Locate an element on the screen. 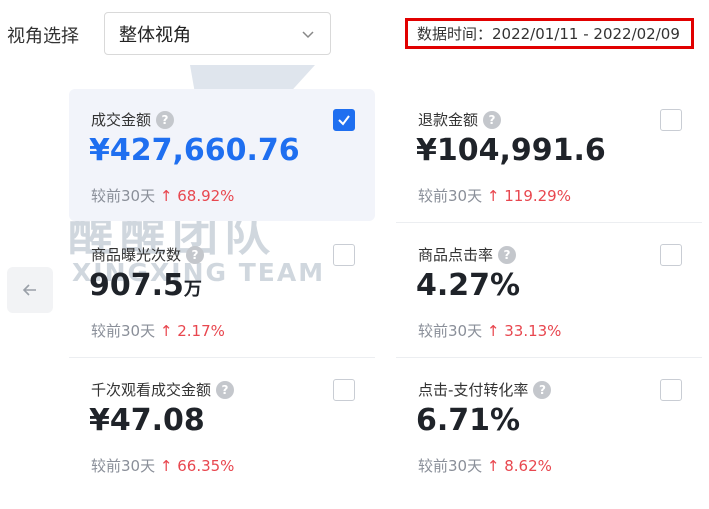 The image size is (709, 509). view-select: 整体视角 is located at coordinates (217, 33).